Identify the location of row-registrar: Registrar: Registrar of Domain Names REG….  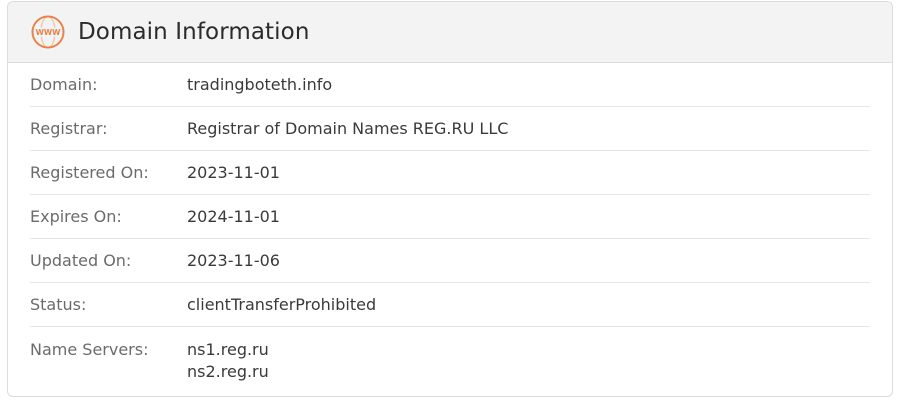
(450, 129).